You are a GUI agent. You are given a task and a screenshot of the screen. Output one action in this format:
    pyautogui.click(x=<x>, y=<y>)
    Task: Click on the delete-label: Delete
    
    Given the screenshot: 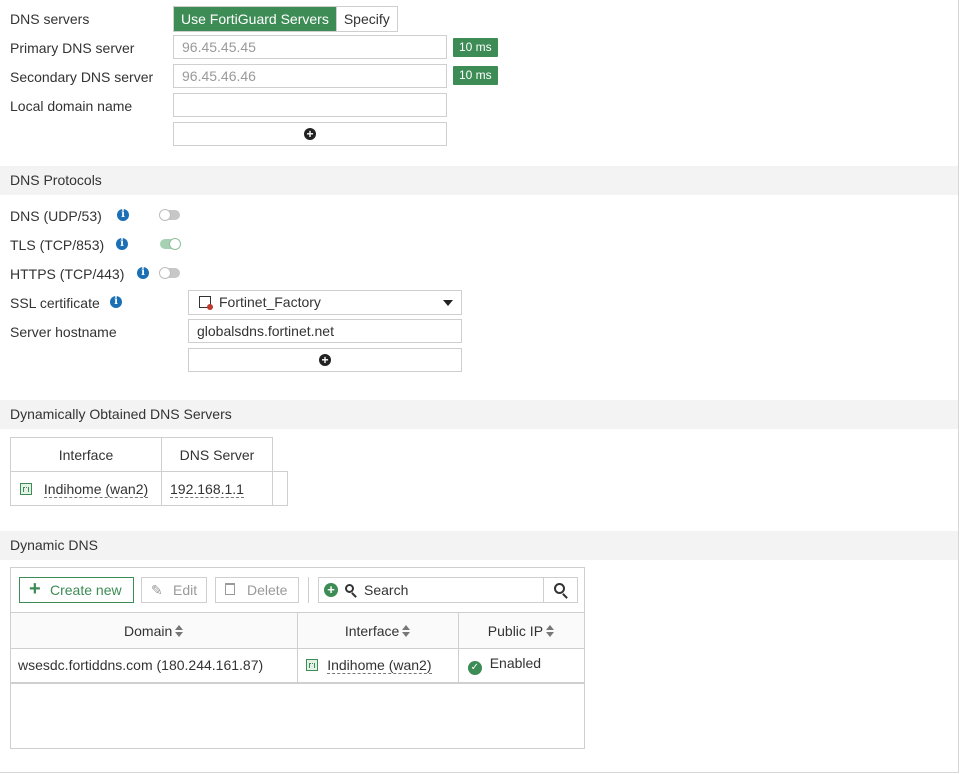 What is the action you would take?
    pyautogui.click(x=267, y=590)
    